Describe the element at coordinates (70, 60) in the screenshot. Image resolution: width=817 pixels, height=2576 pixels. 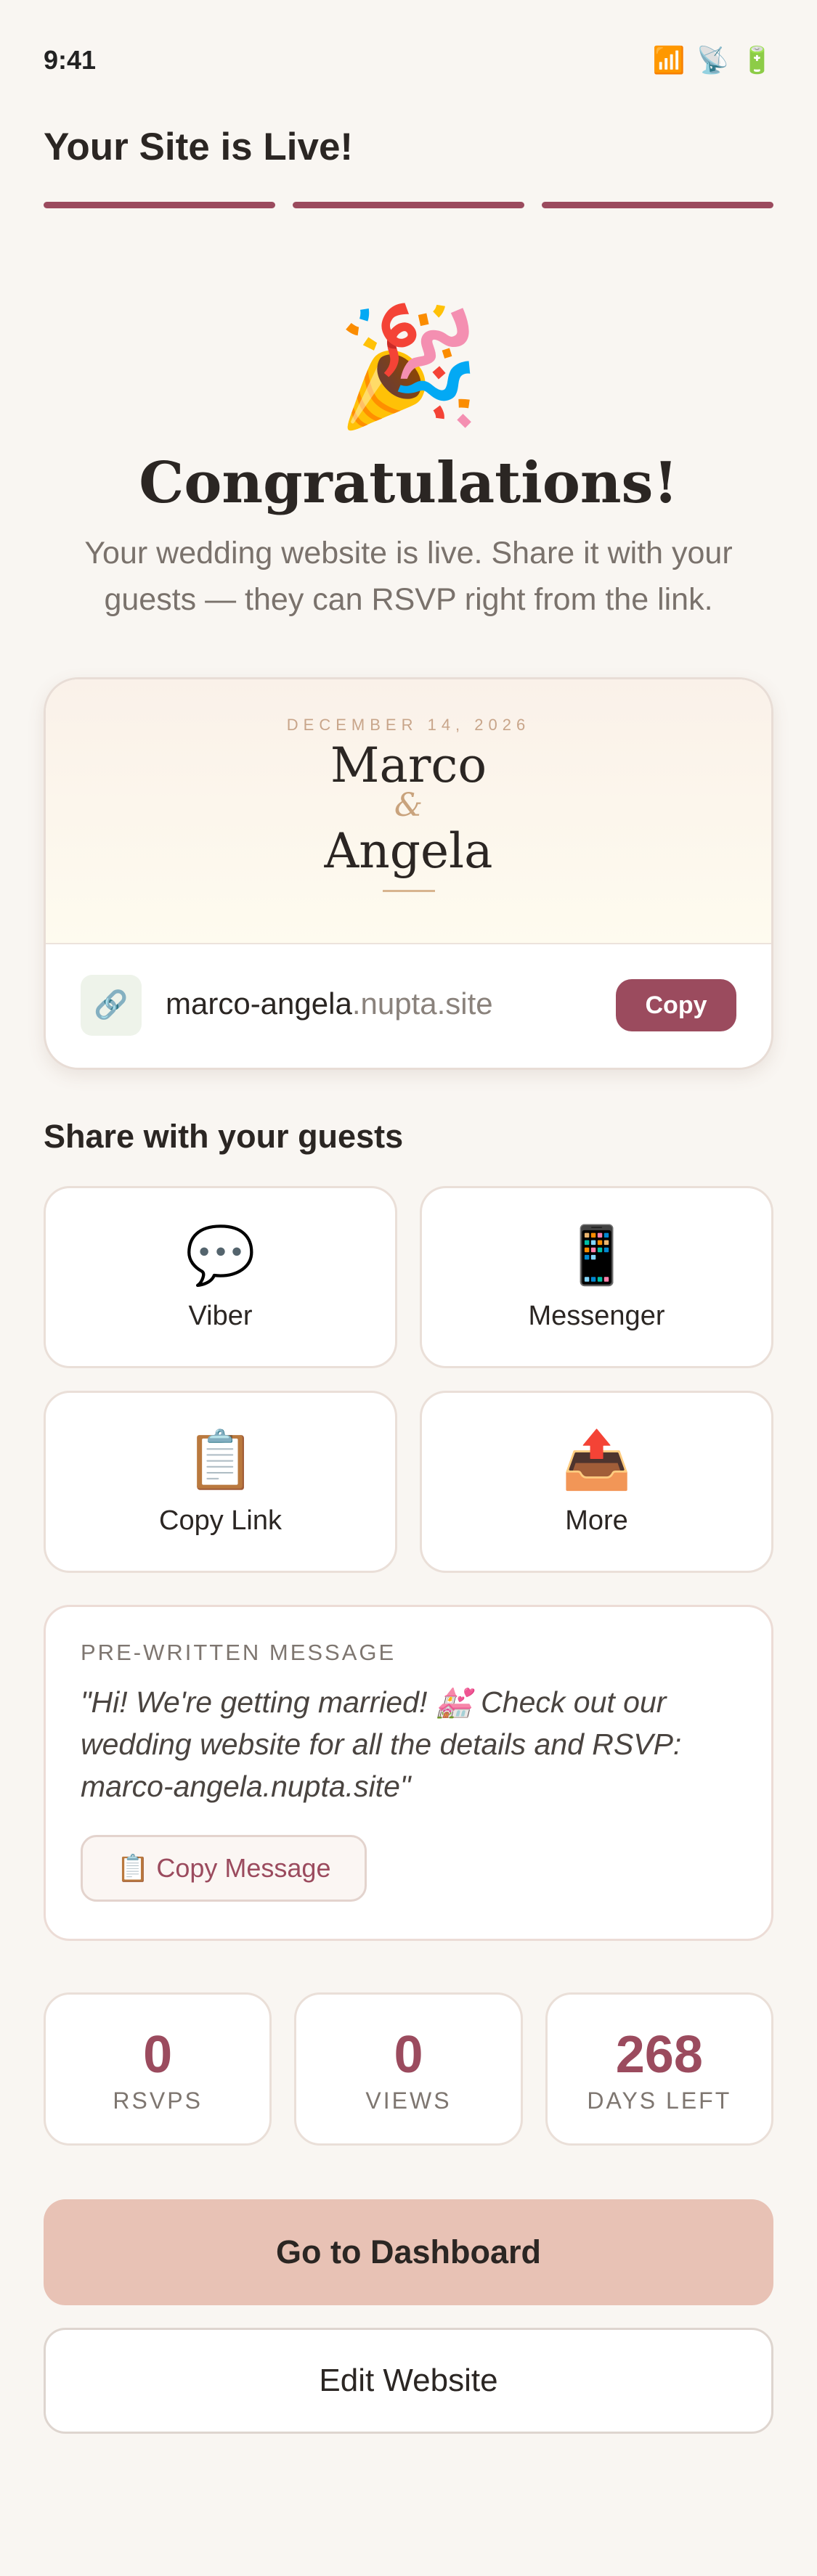
I see `status-time: 9:41` at that location.